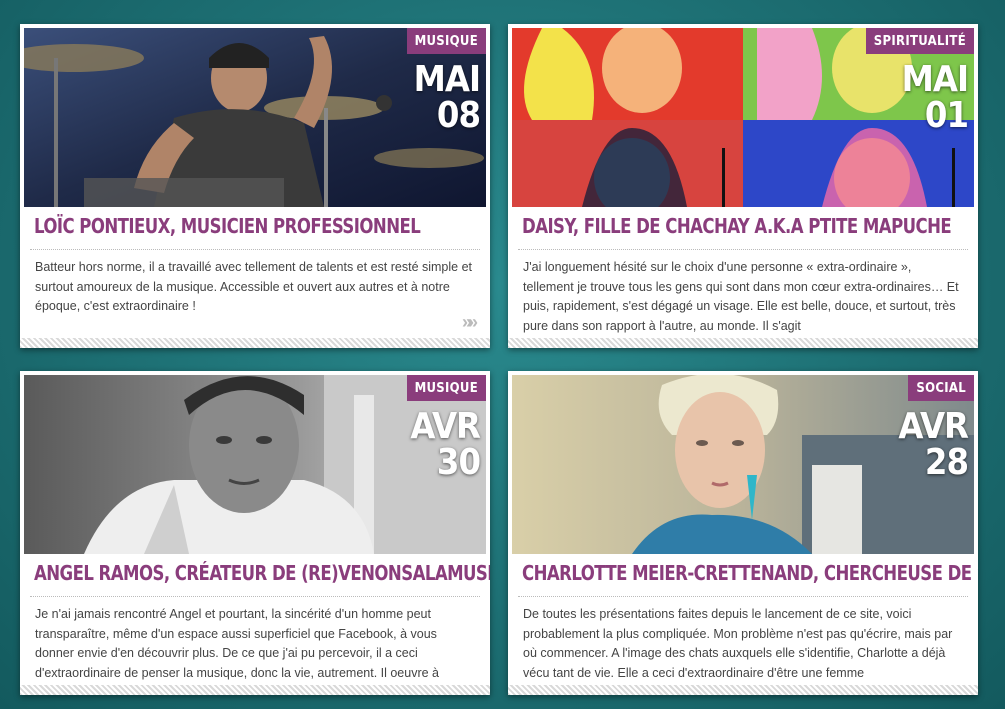 The width and height of the screenshot is (1005, 709). I want to click on post-date: MAI 08, so click(447, 97).